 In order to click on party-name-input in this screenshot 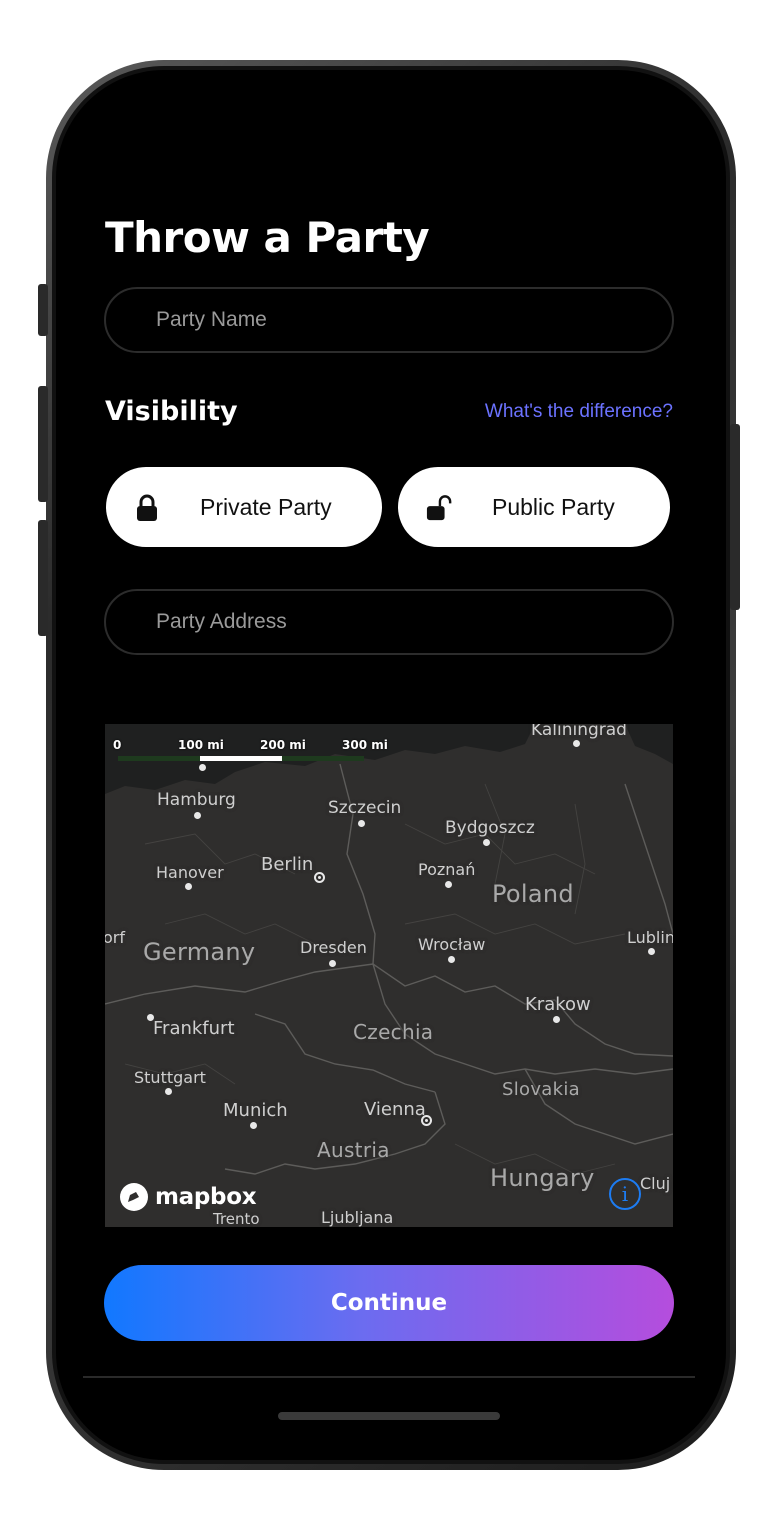, I will do `click(389, 320)`.